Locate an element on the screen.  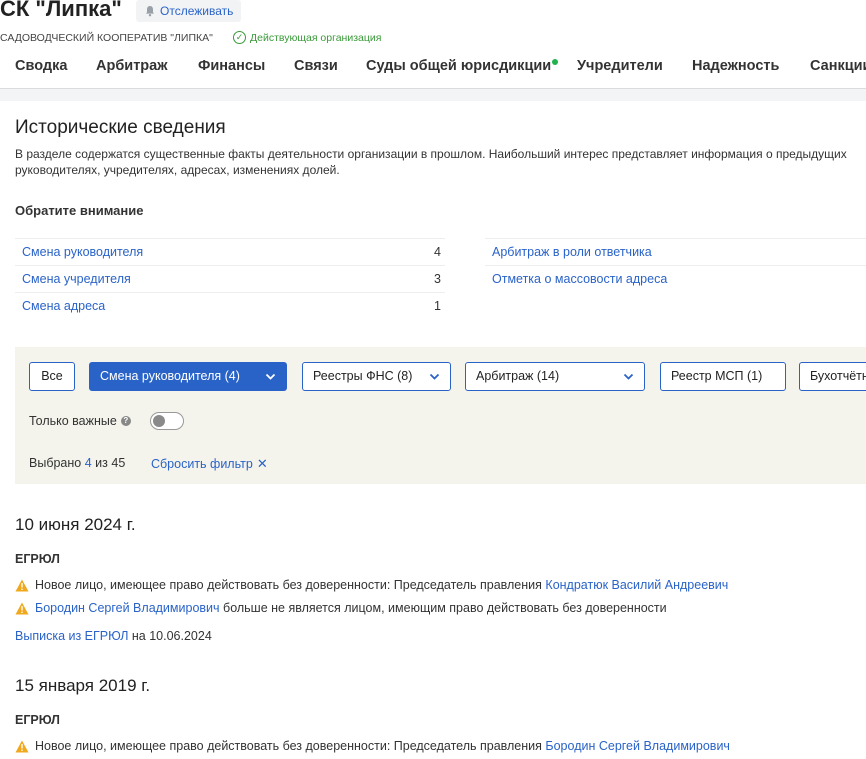
help-icon: ? is located at coordinates (125, 421).